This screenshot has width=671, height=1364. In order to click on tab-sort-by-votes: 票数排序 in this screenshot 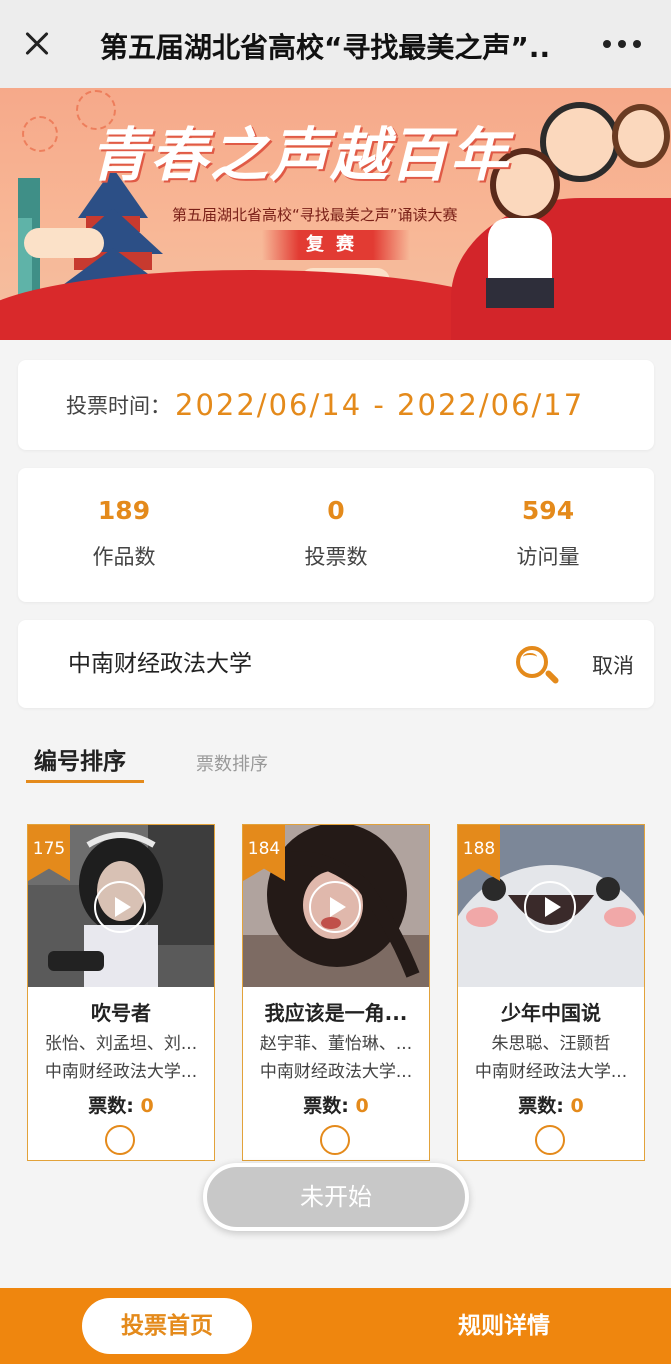, I will do `click(232, 763)`.